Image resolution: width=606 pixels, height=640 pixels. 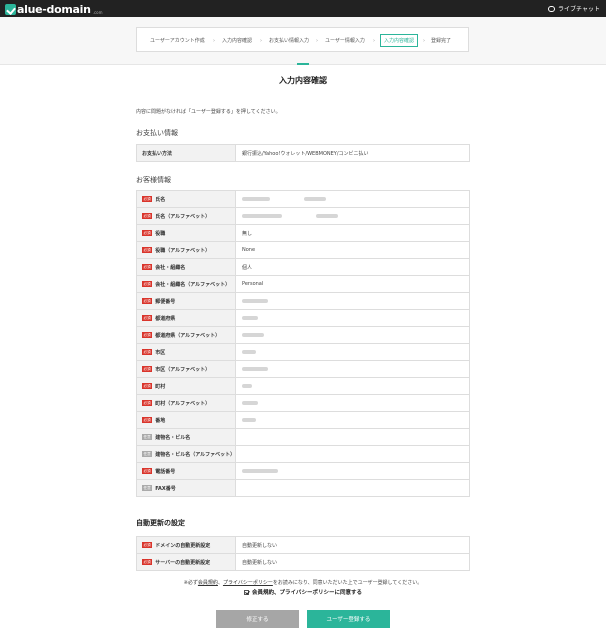 I want to click on row-value: 自動更新しない, so click(x=353, y=562).